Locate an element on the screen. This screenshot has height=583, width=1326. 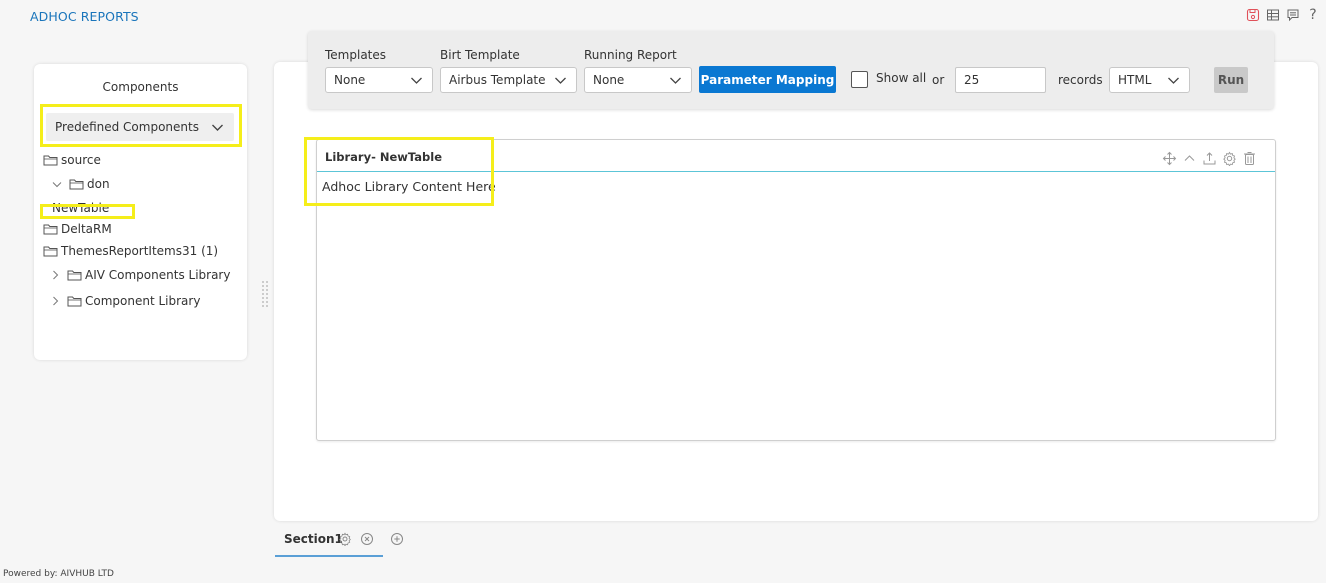
tree-item-label: don is located at coordinates (98, 184).